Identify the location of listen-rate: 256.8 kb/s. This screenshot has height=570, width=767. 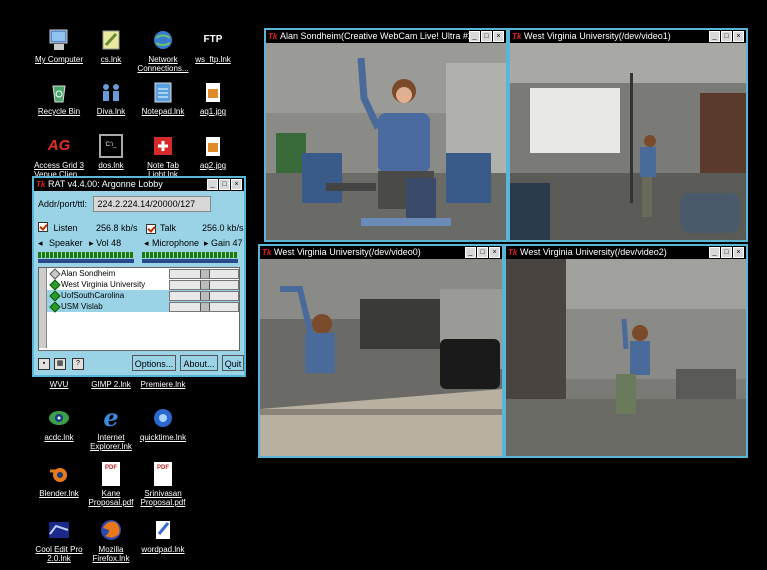
(117, 228).